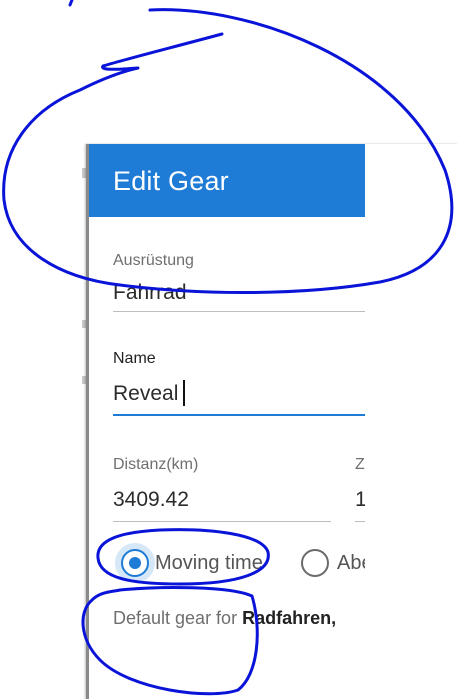  What do you see at coordinates (184, 393) in the screenshot?
I see `text-caret` at bounding box center [184, 393].